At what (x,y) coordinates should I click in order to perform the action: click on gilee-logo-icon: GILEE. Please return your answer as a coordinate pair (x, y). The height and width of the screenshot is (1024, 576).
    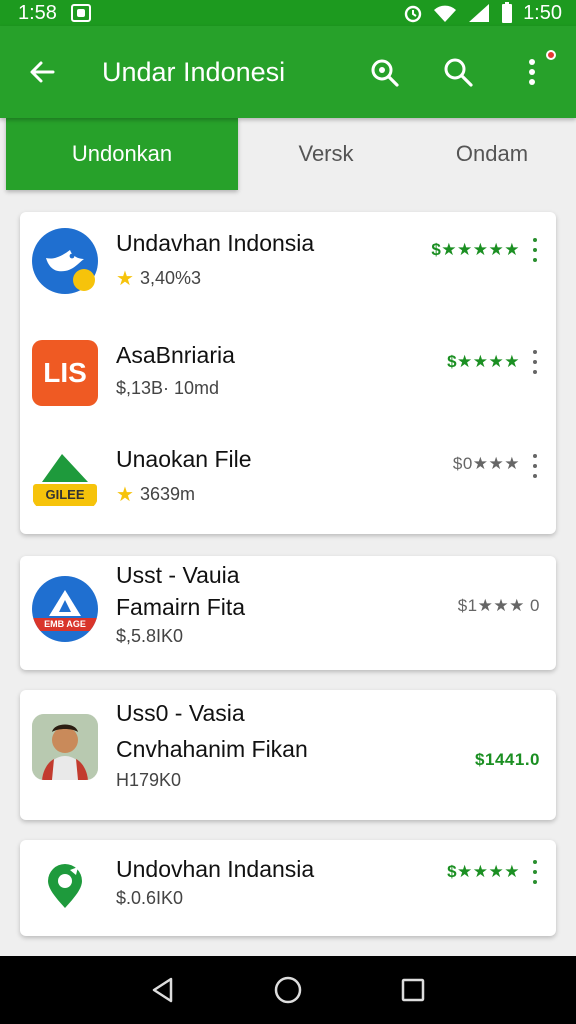
    Looking at the image, I should click on (65, 477).